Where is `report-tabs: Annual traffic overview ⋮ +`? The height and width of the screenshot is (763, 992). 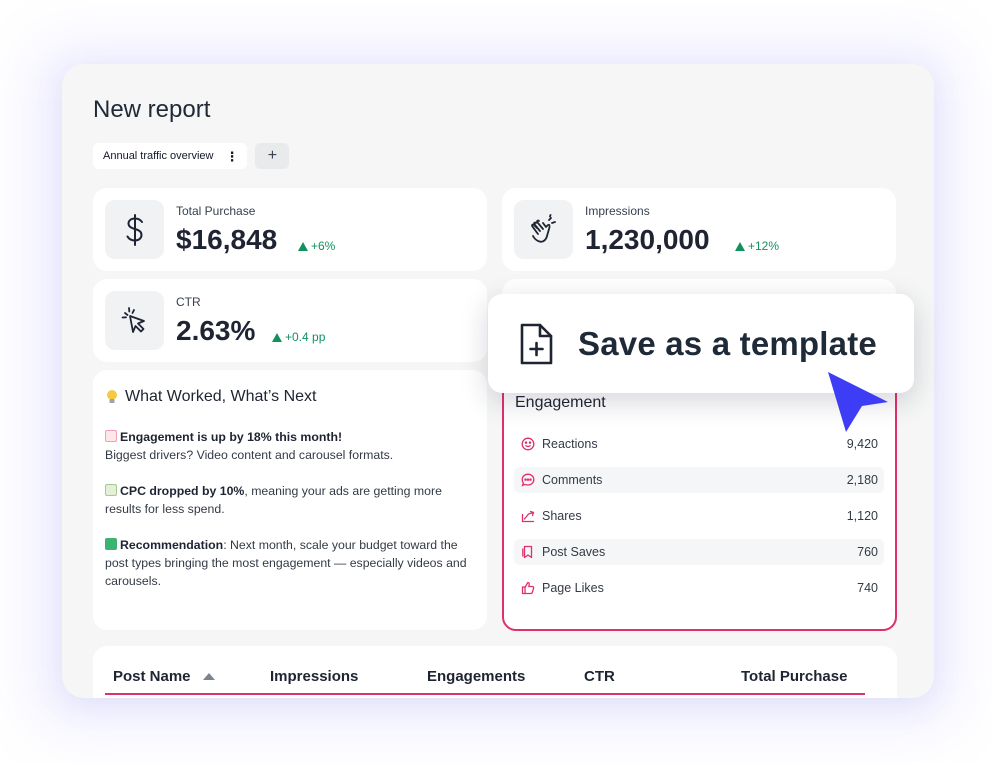 report-tabs: Annual traffic overview ⋮ + is located at coordinates (191, 156).